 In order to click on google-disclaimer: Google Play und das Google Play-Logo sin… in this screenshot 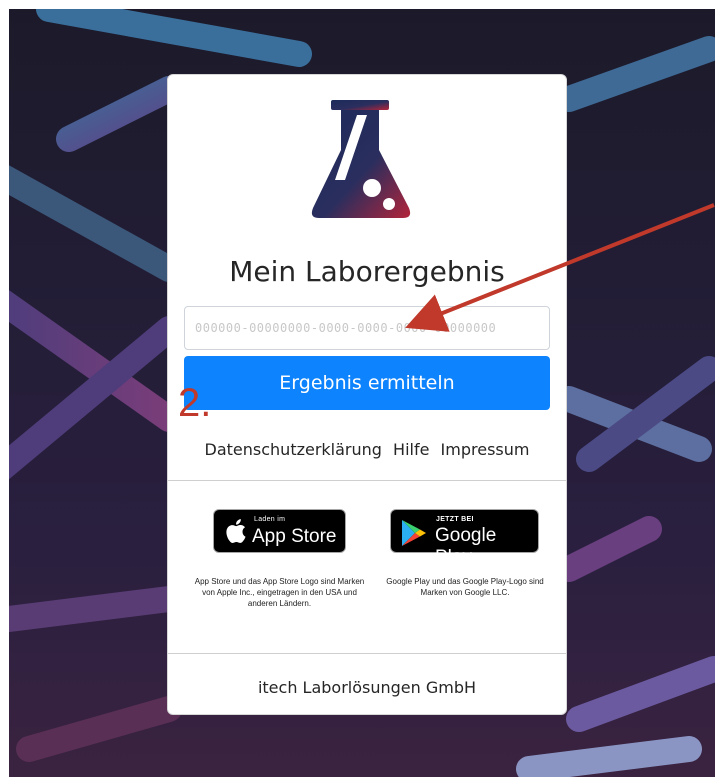, I will do `click(465, 587)`.